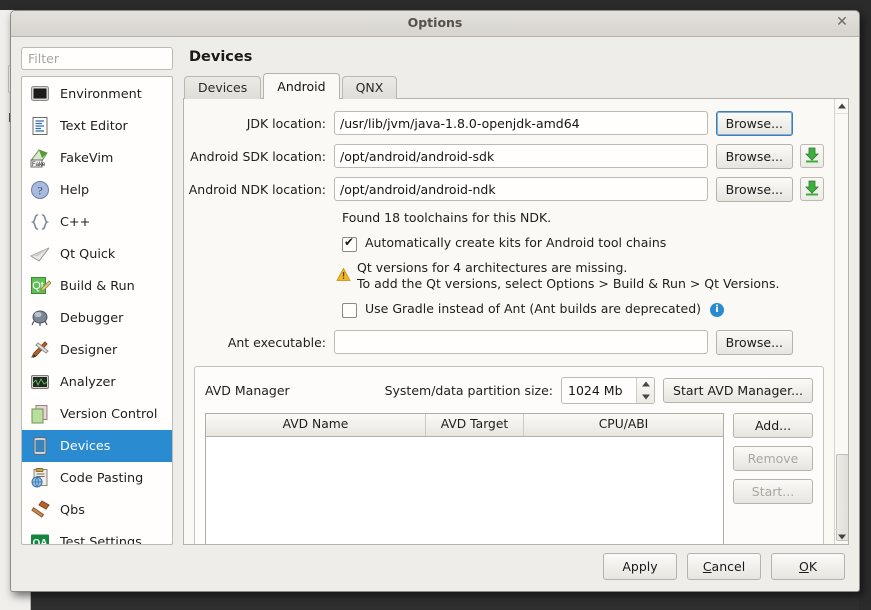 Image resolution: width=871 pixels, height=610 pixels. Describe the element at coordinates (97, 126) in the screenshot. I see `sidebar-item-text-editor: Text Editor` at that location.